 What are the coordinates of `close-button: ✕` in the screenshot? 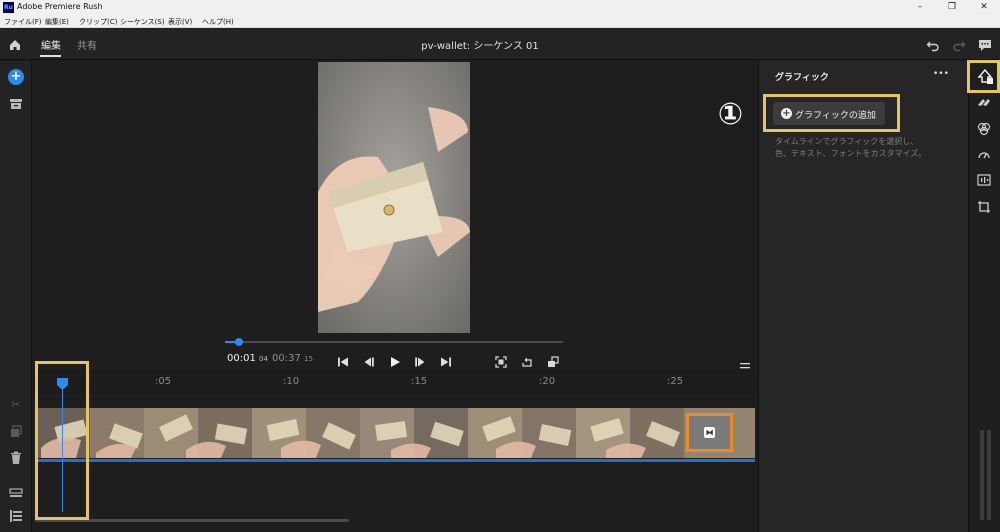 It's located at (984, 7).